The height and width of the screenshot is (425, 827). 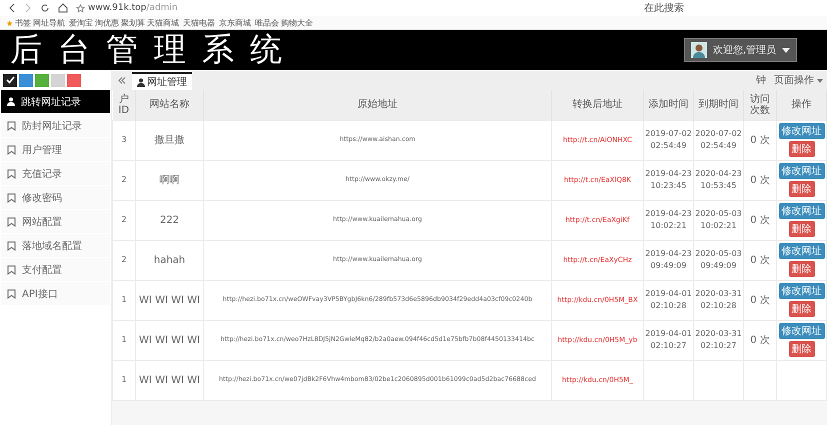 I want to click on table-cell: 2020-05-03 09:49:09, so click(x=719, y=260).